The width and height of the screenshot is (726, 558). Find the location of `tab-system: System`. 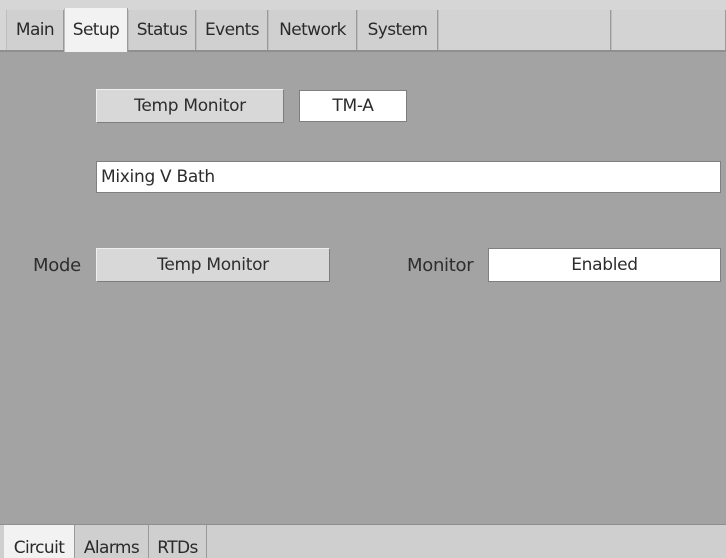

tab-system: System is located at coordinates (397, 30).